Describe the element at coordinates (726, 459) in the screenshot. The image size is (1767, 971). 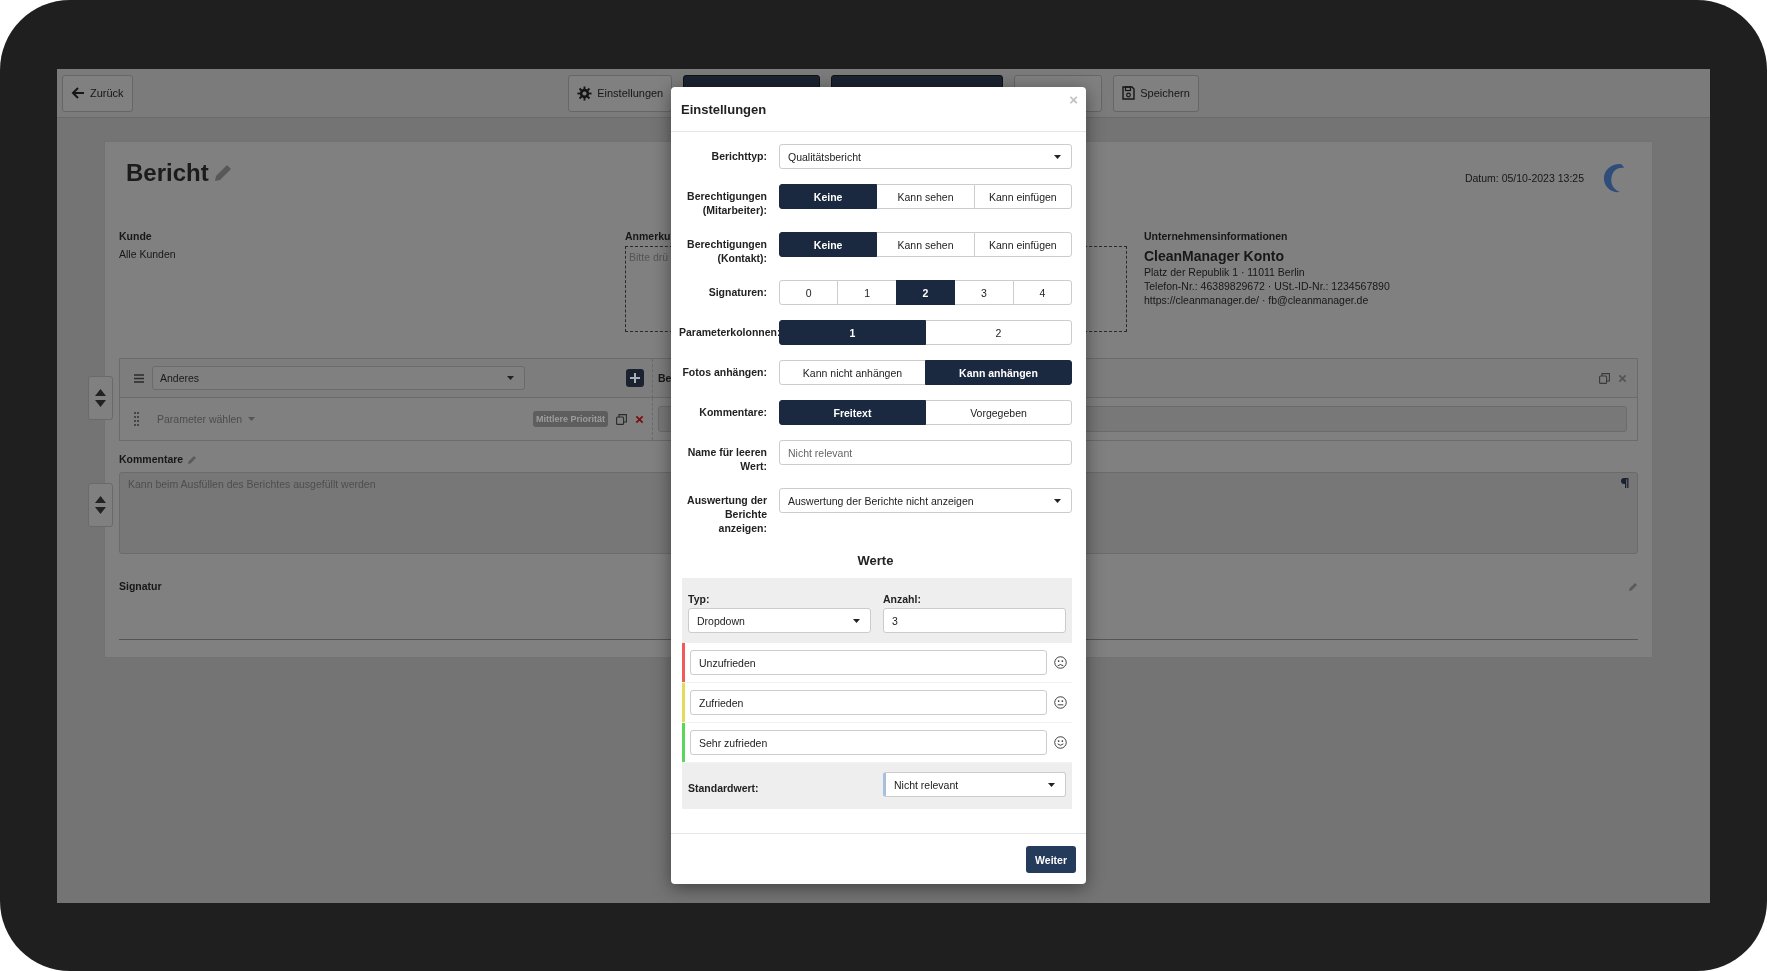
I see `field-label: Name für leeren Wert:` at that location.